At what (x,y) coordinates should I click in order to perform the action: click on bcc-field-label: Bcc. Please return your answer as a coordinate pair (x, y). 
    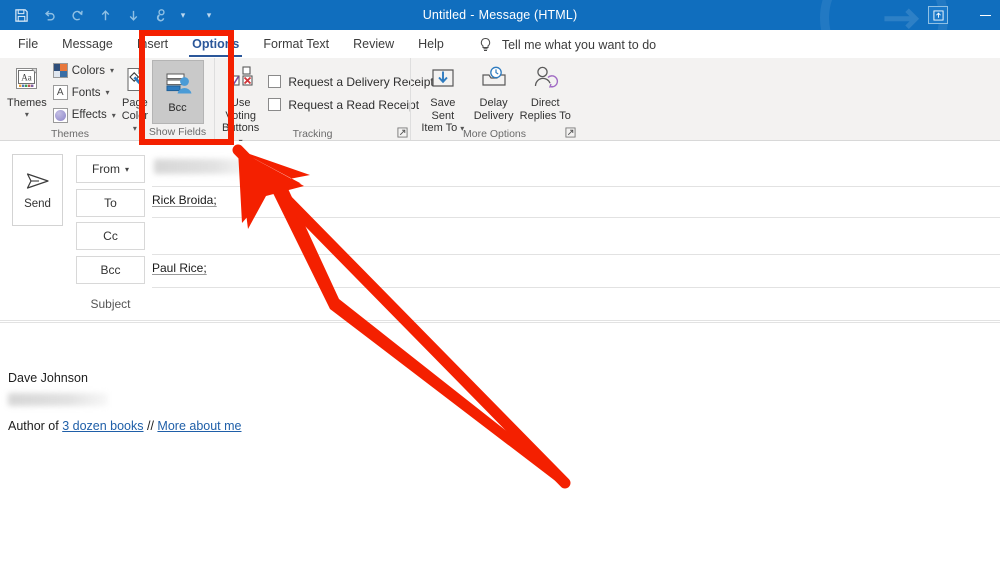
    Looking at the image, I should click on (110, 270).